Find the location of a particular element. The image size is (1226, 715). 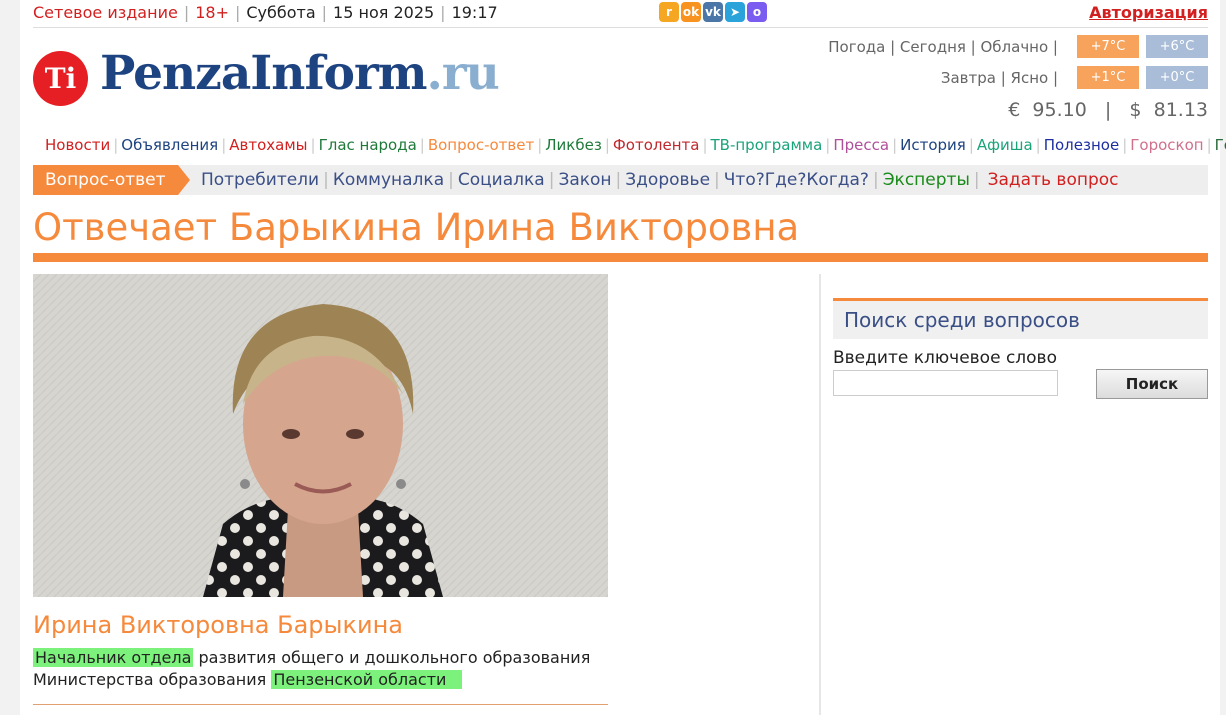

search-button: Поиск is located at coordinates (1152, 384).